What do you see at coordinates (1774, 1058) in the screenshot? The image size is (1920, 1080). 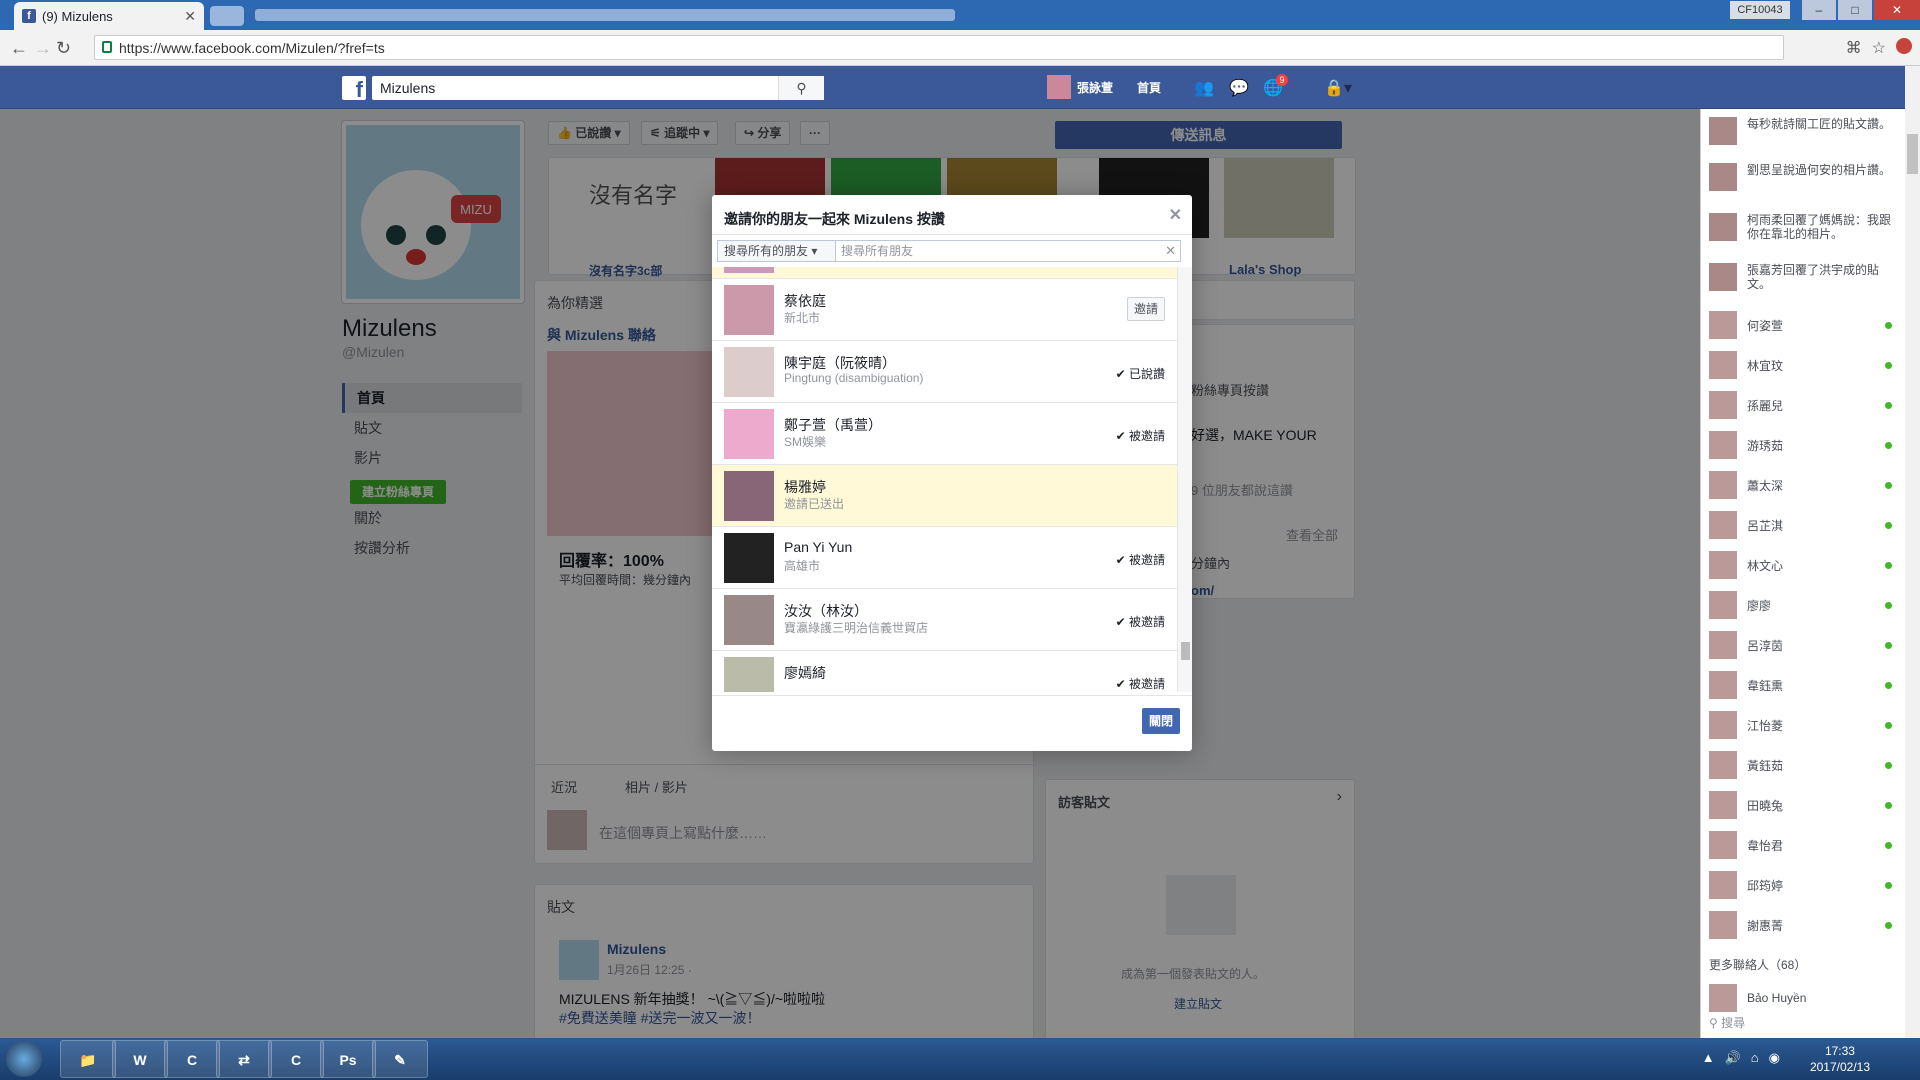 I see `wechat-tray-icon: ◉` at bounding box center [1774, 1058].